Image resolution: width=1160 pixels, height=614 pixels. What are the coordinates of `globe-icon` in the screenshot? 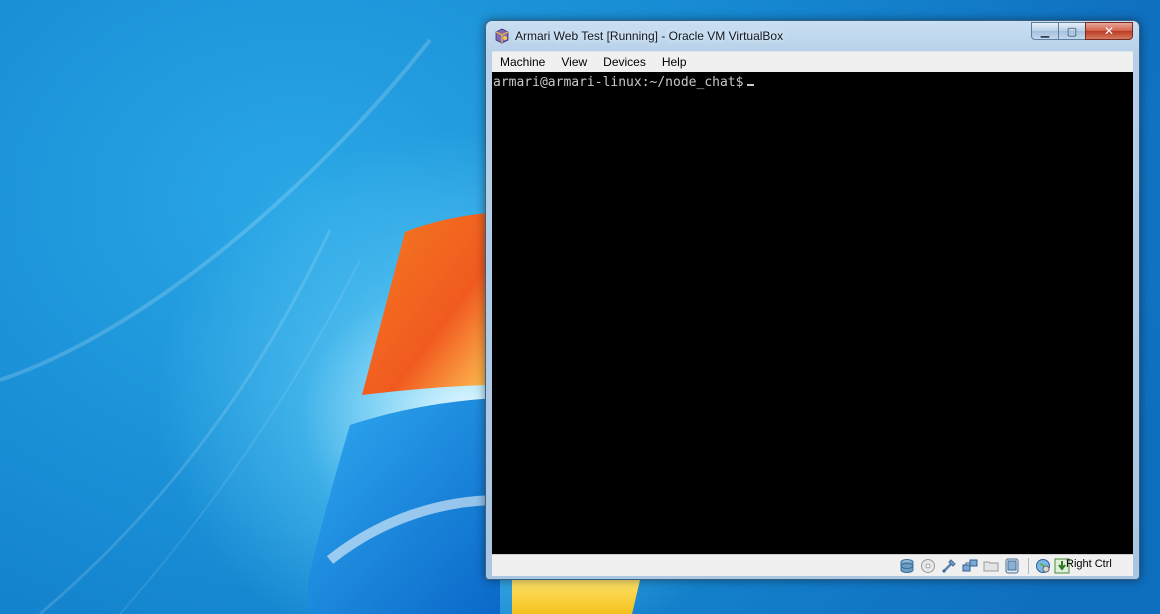 It's located at (1043, 566).